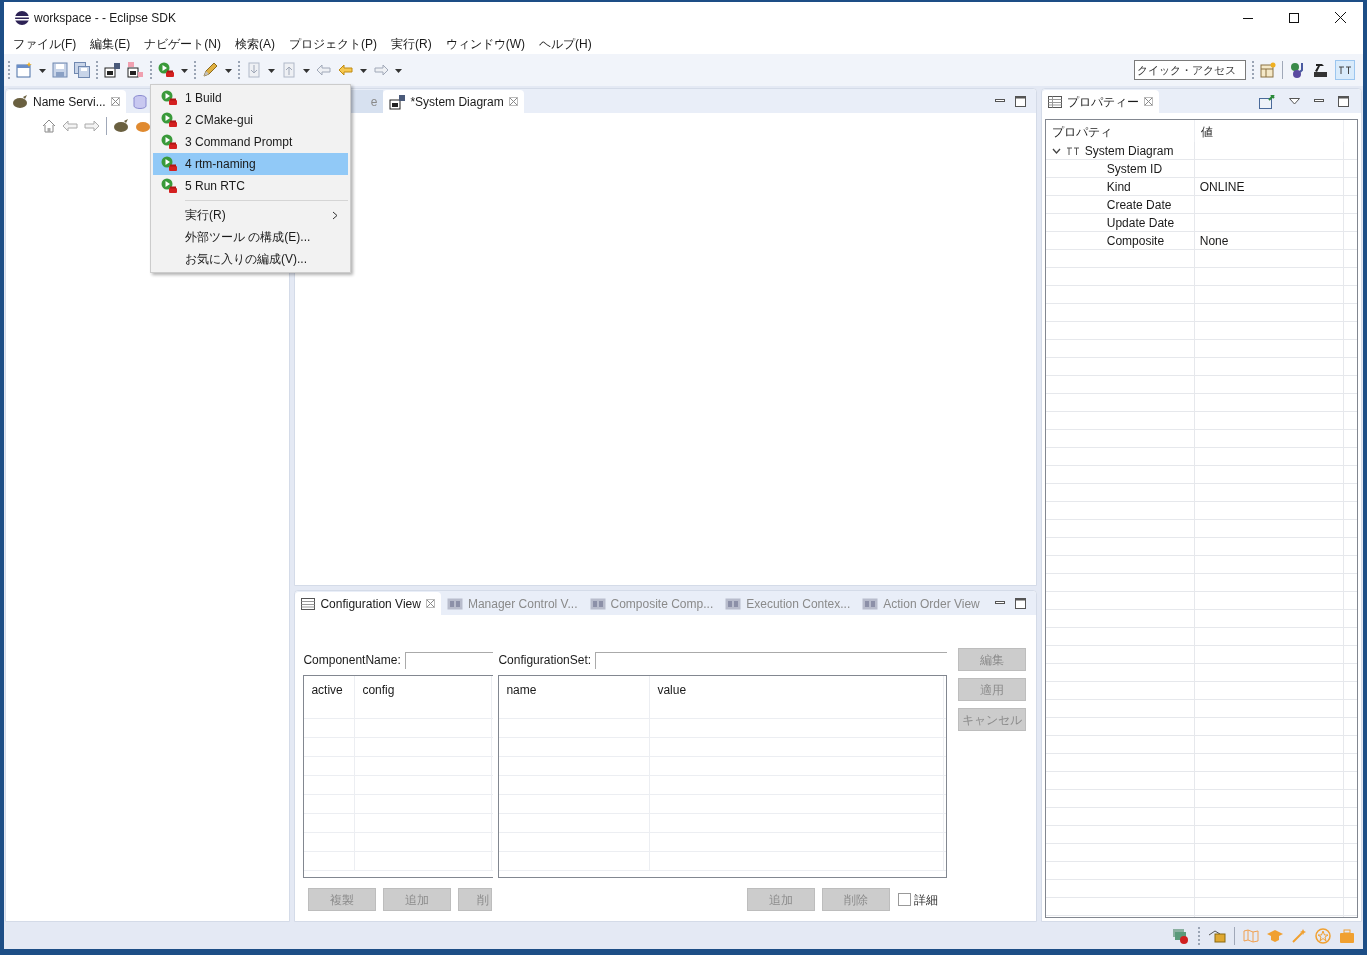 The height and width of the screenshot is (955, 1367). I want to click on menu-item: 3 Command Prompt, so click(250, 142).